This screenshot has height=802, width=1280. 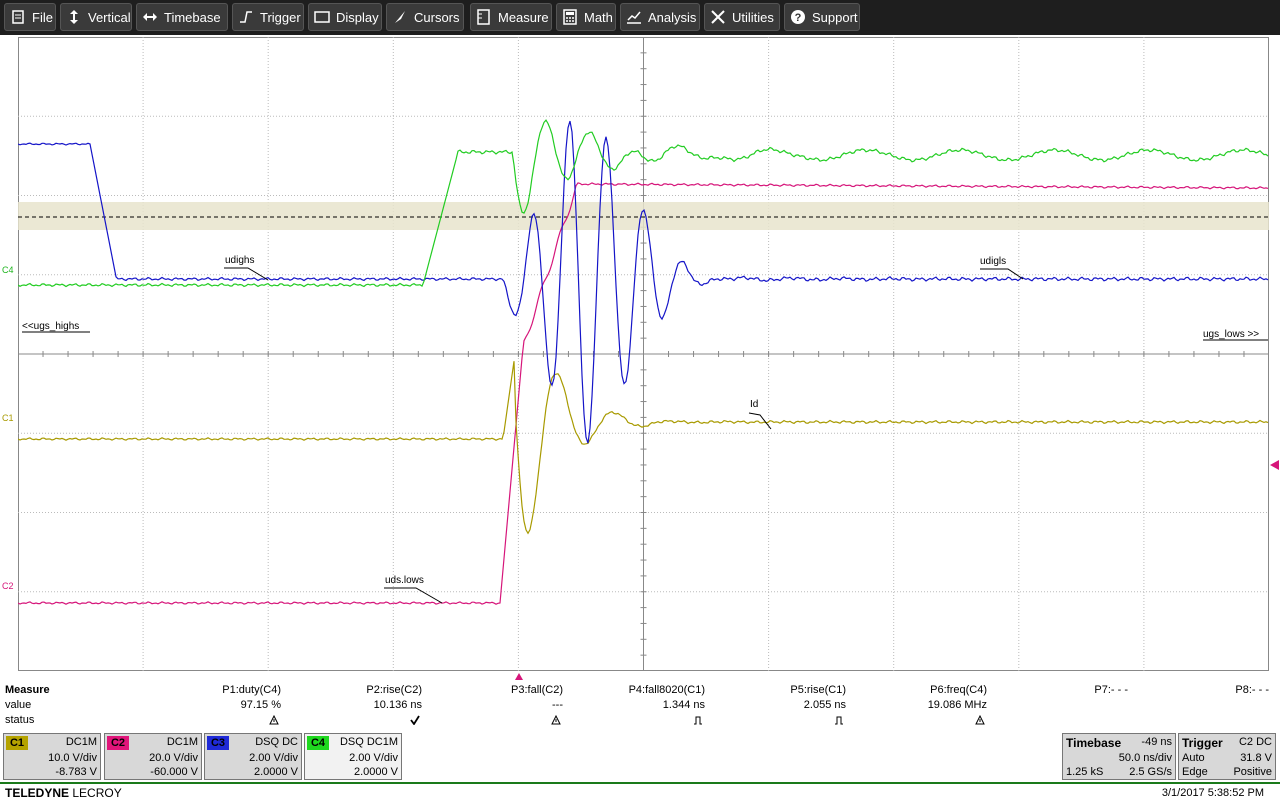 What do you see at coordinates (8, 270) in the screenshot?
I see `c4-trace-marker: C4` at bounding box center [8, 270].